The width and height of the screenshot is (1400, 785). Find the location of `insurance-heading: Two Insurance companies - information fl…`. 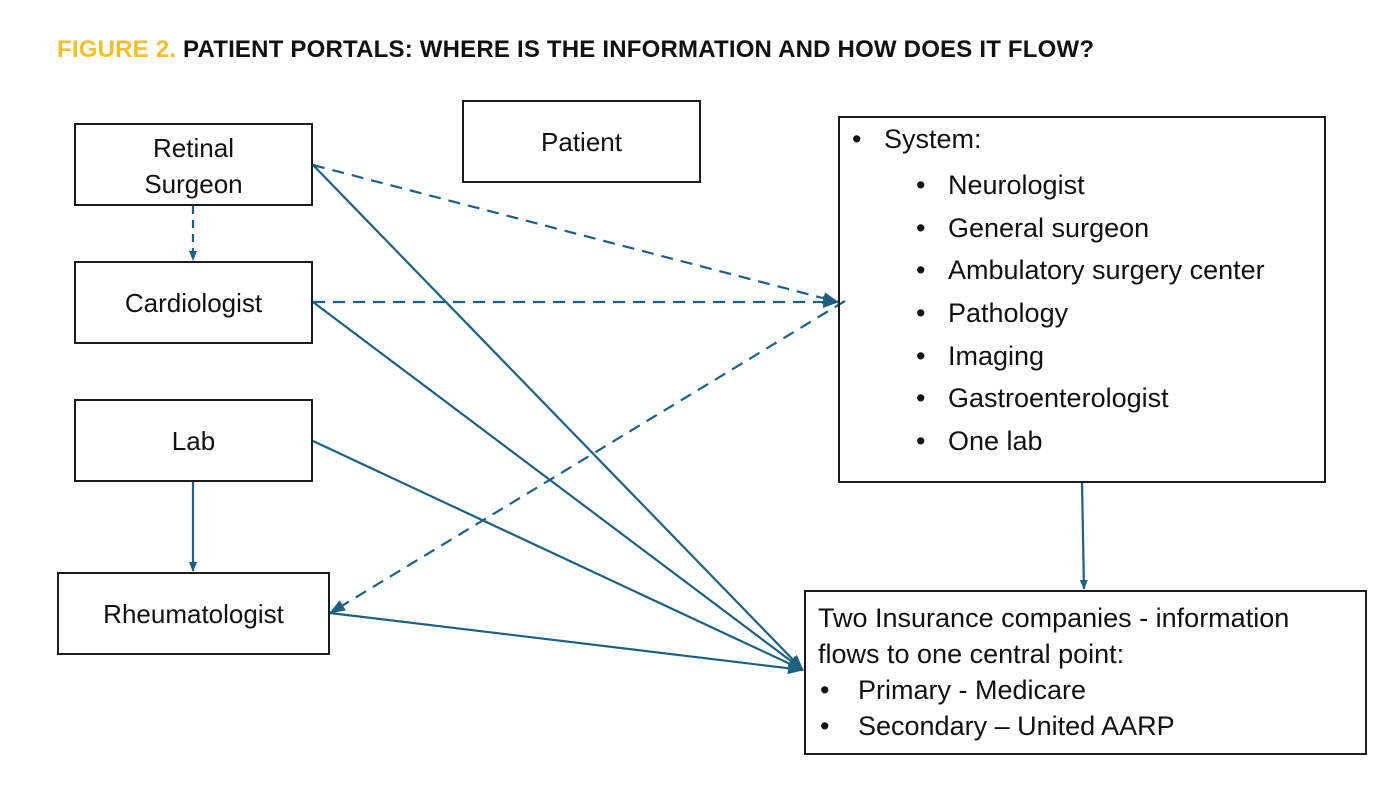

insurance-heading: Two Insurance companies - information fl… is located at coordinates (1054, 636).